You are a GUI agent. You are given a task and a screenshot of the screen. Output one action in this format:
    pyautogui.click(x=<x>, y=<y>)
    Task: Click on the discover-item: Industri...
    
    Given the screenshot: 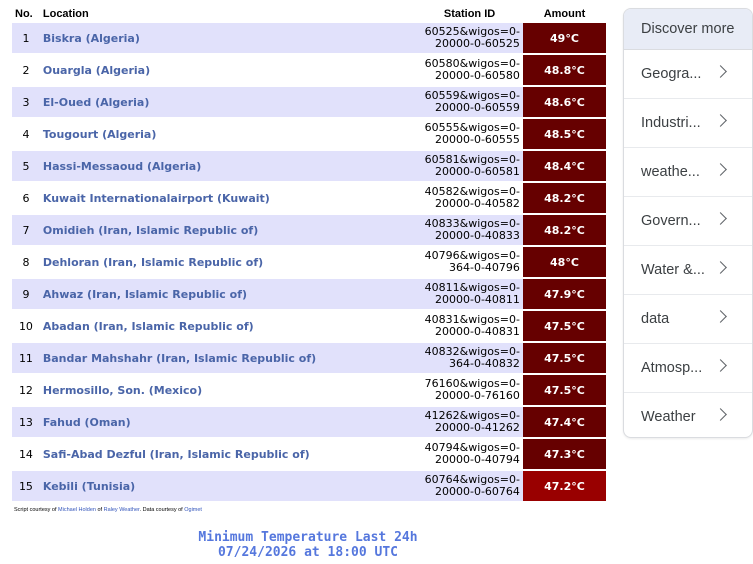 What is the action you would take?
    pyautogui.click(x=688, y=123)
    